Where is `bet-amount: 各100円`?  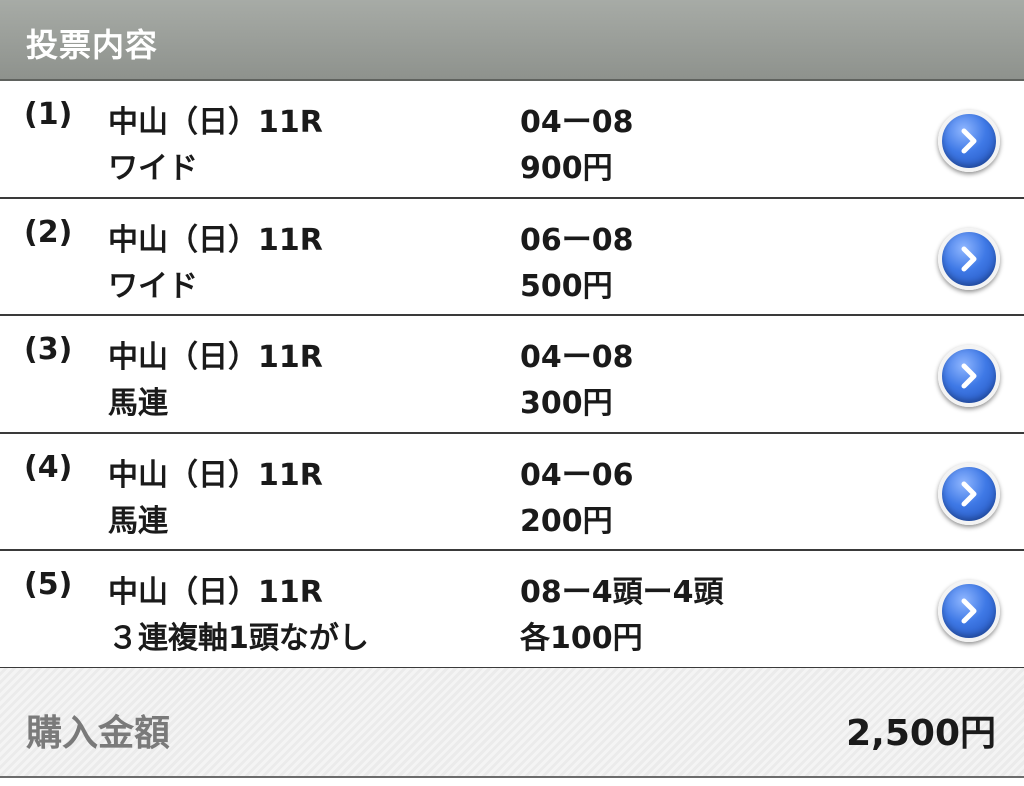
bet-amount: 各100円 is located at coordinates (581, 638).